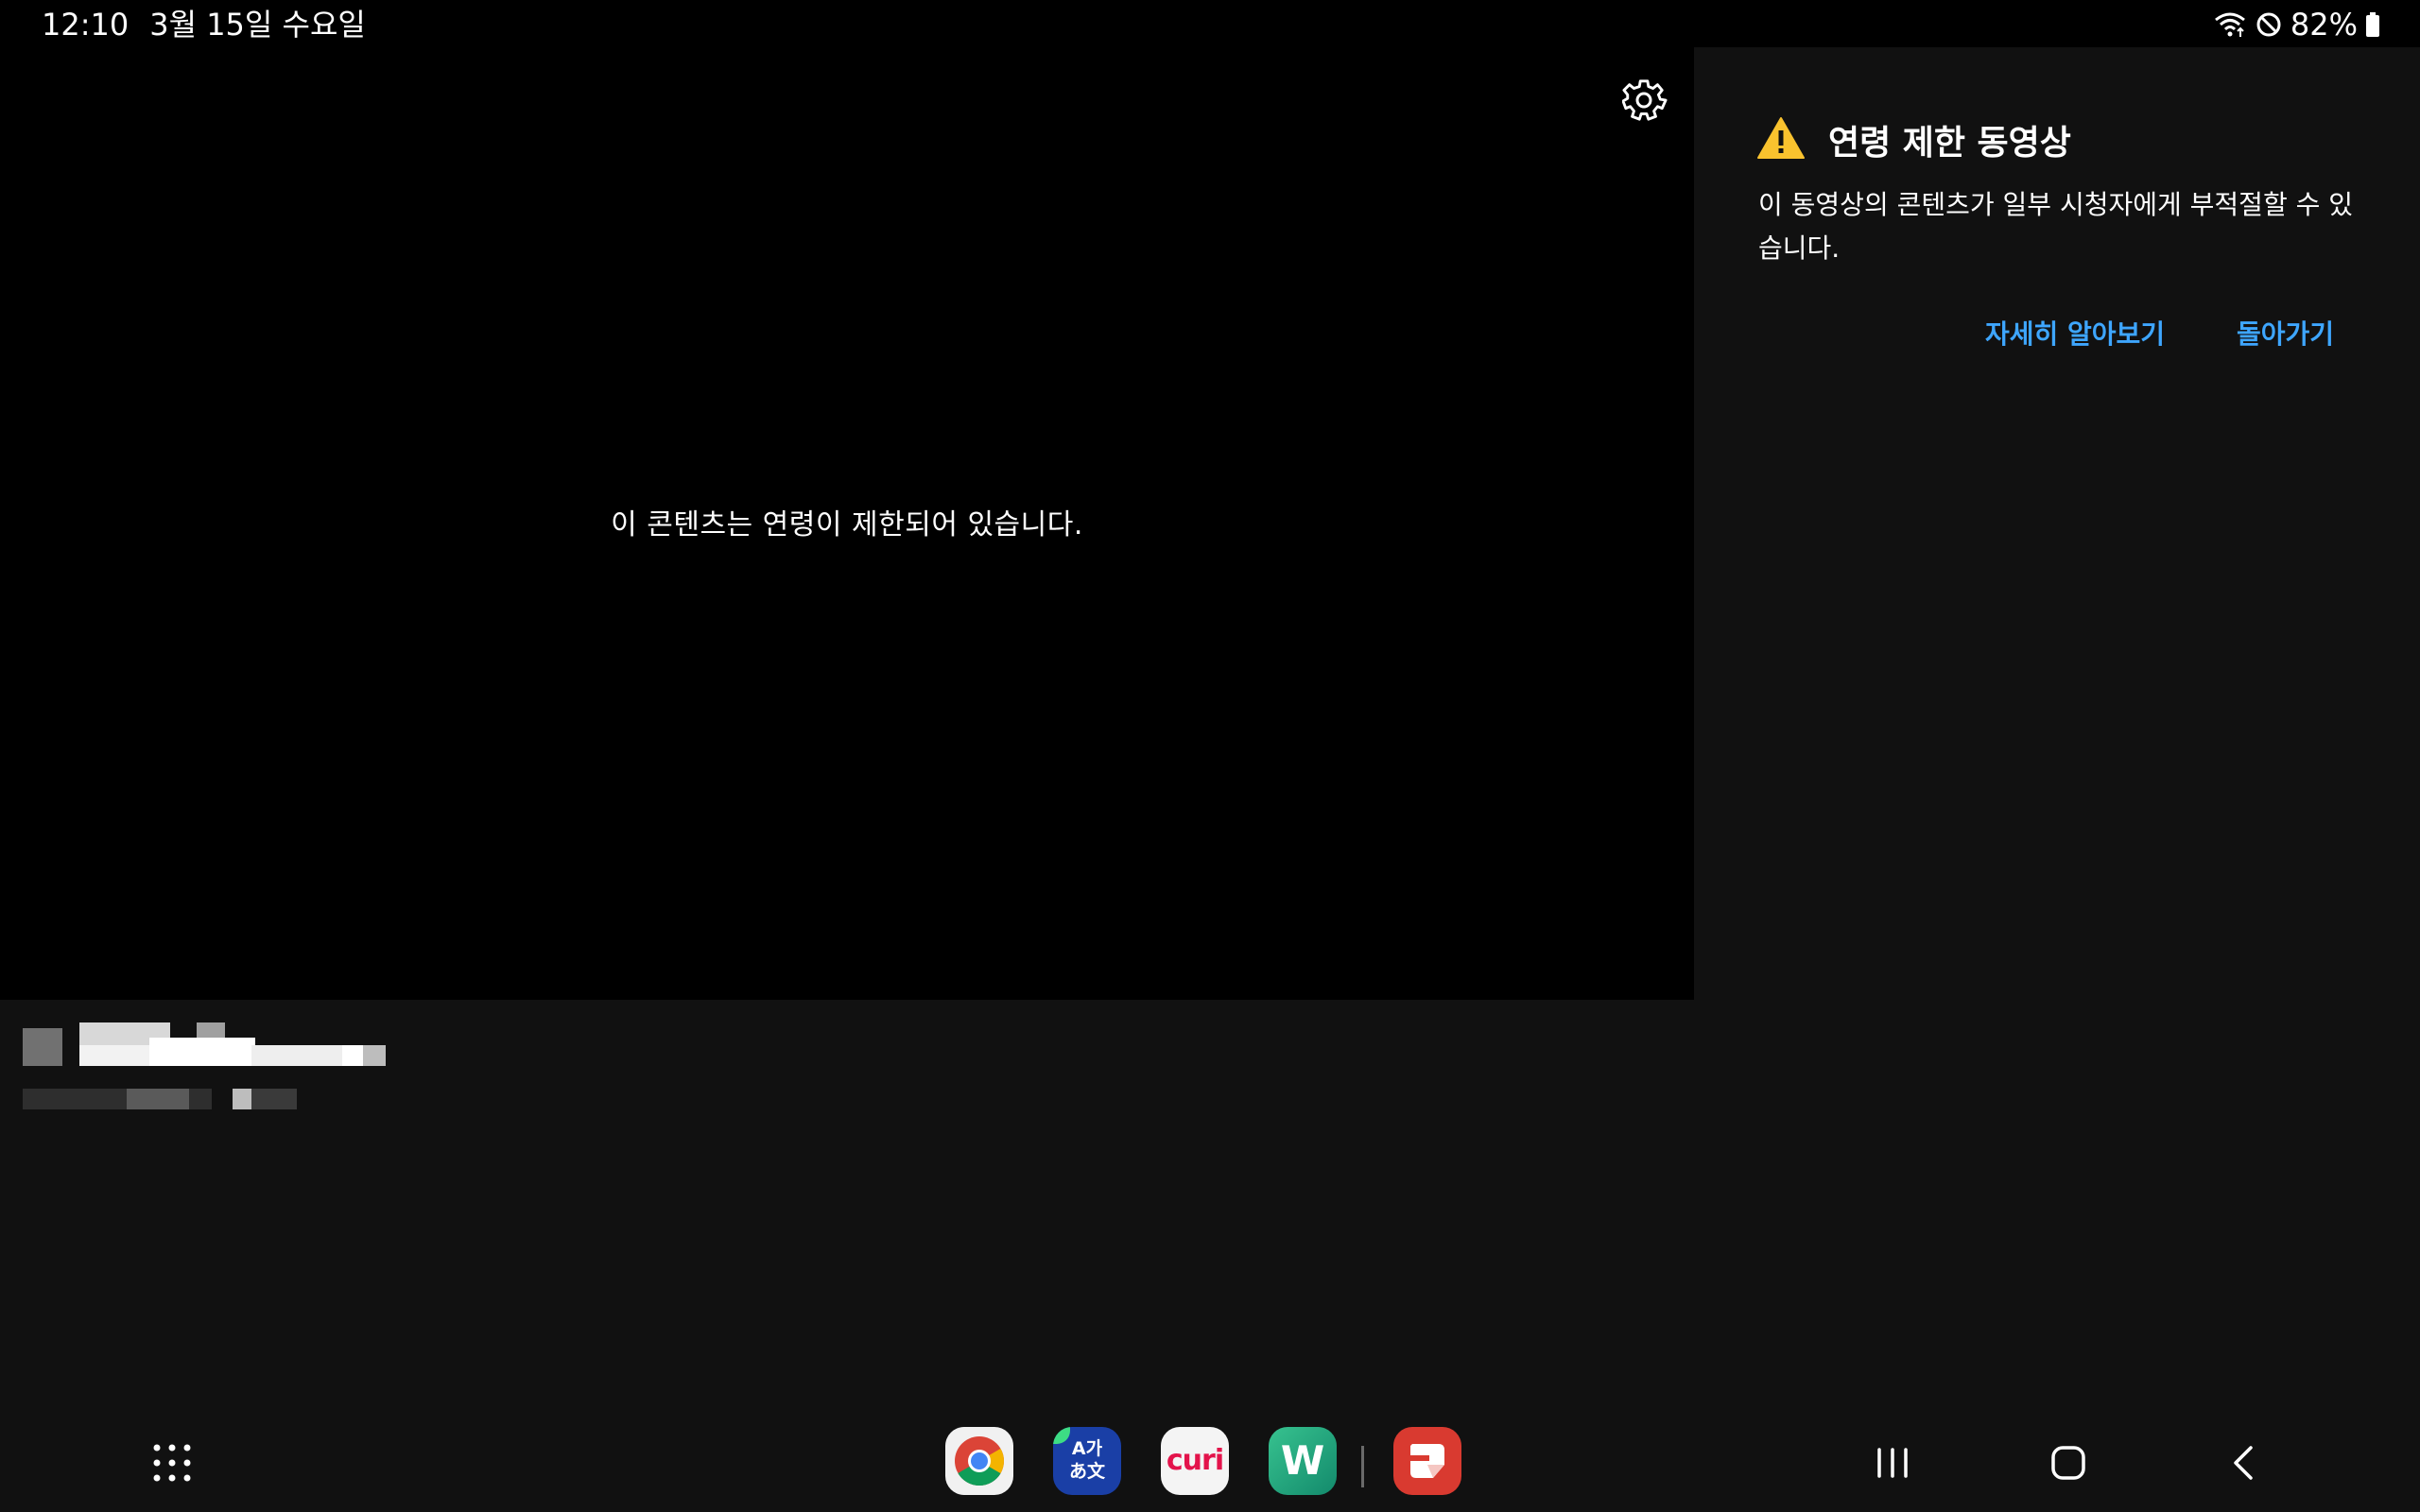 Image resolution: width=2420 pixels, height=1512 pixels. I want to click on status-bar: 12:10 3월 15일 수요일 82%, so click(1210, 23).